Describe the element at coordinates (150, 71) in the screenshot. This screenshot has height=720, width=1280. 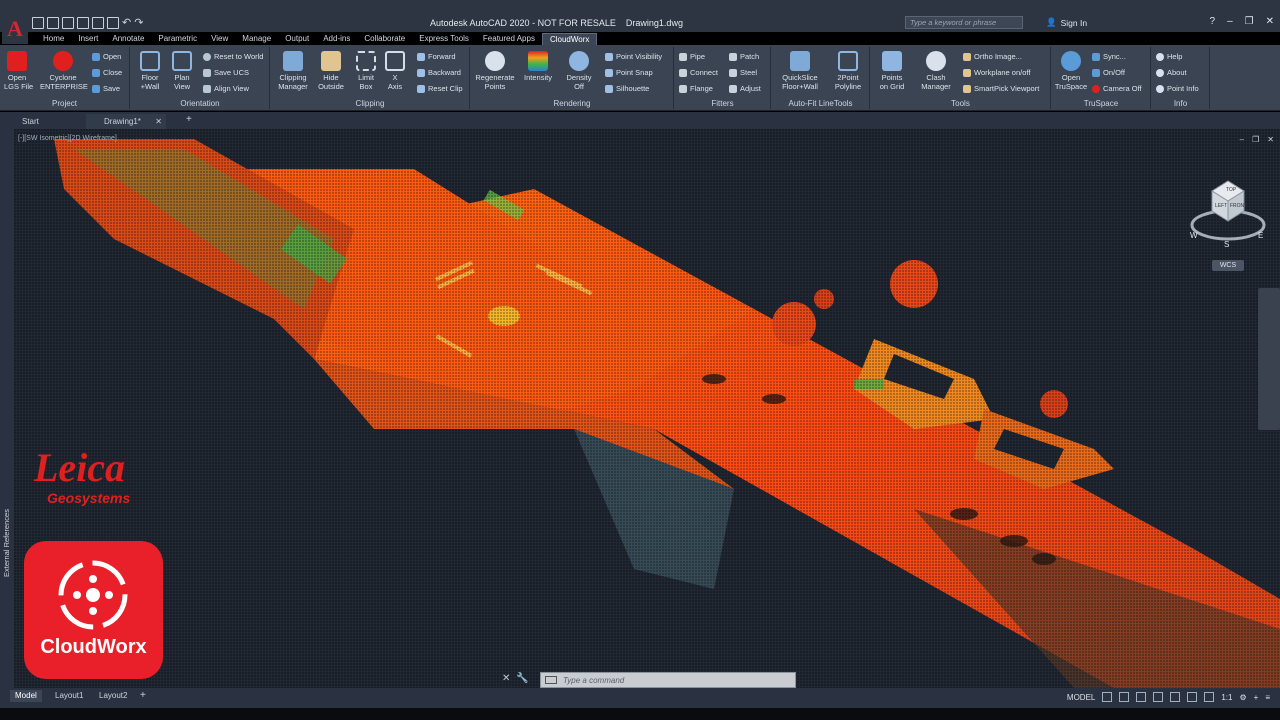
I see `floor-wall-button: Floor +Wall` at that location.